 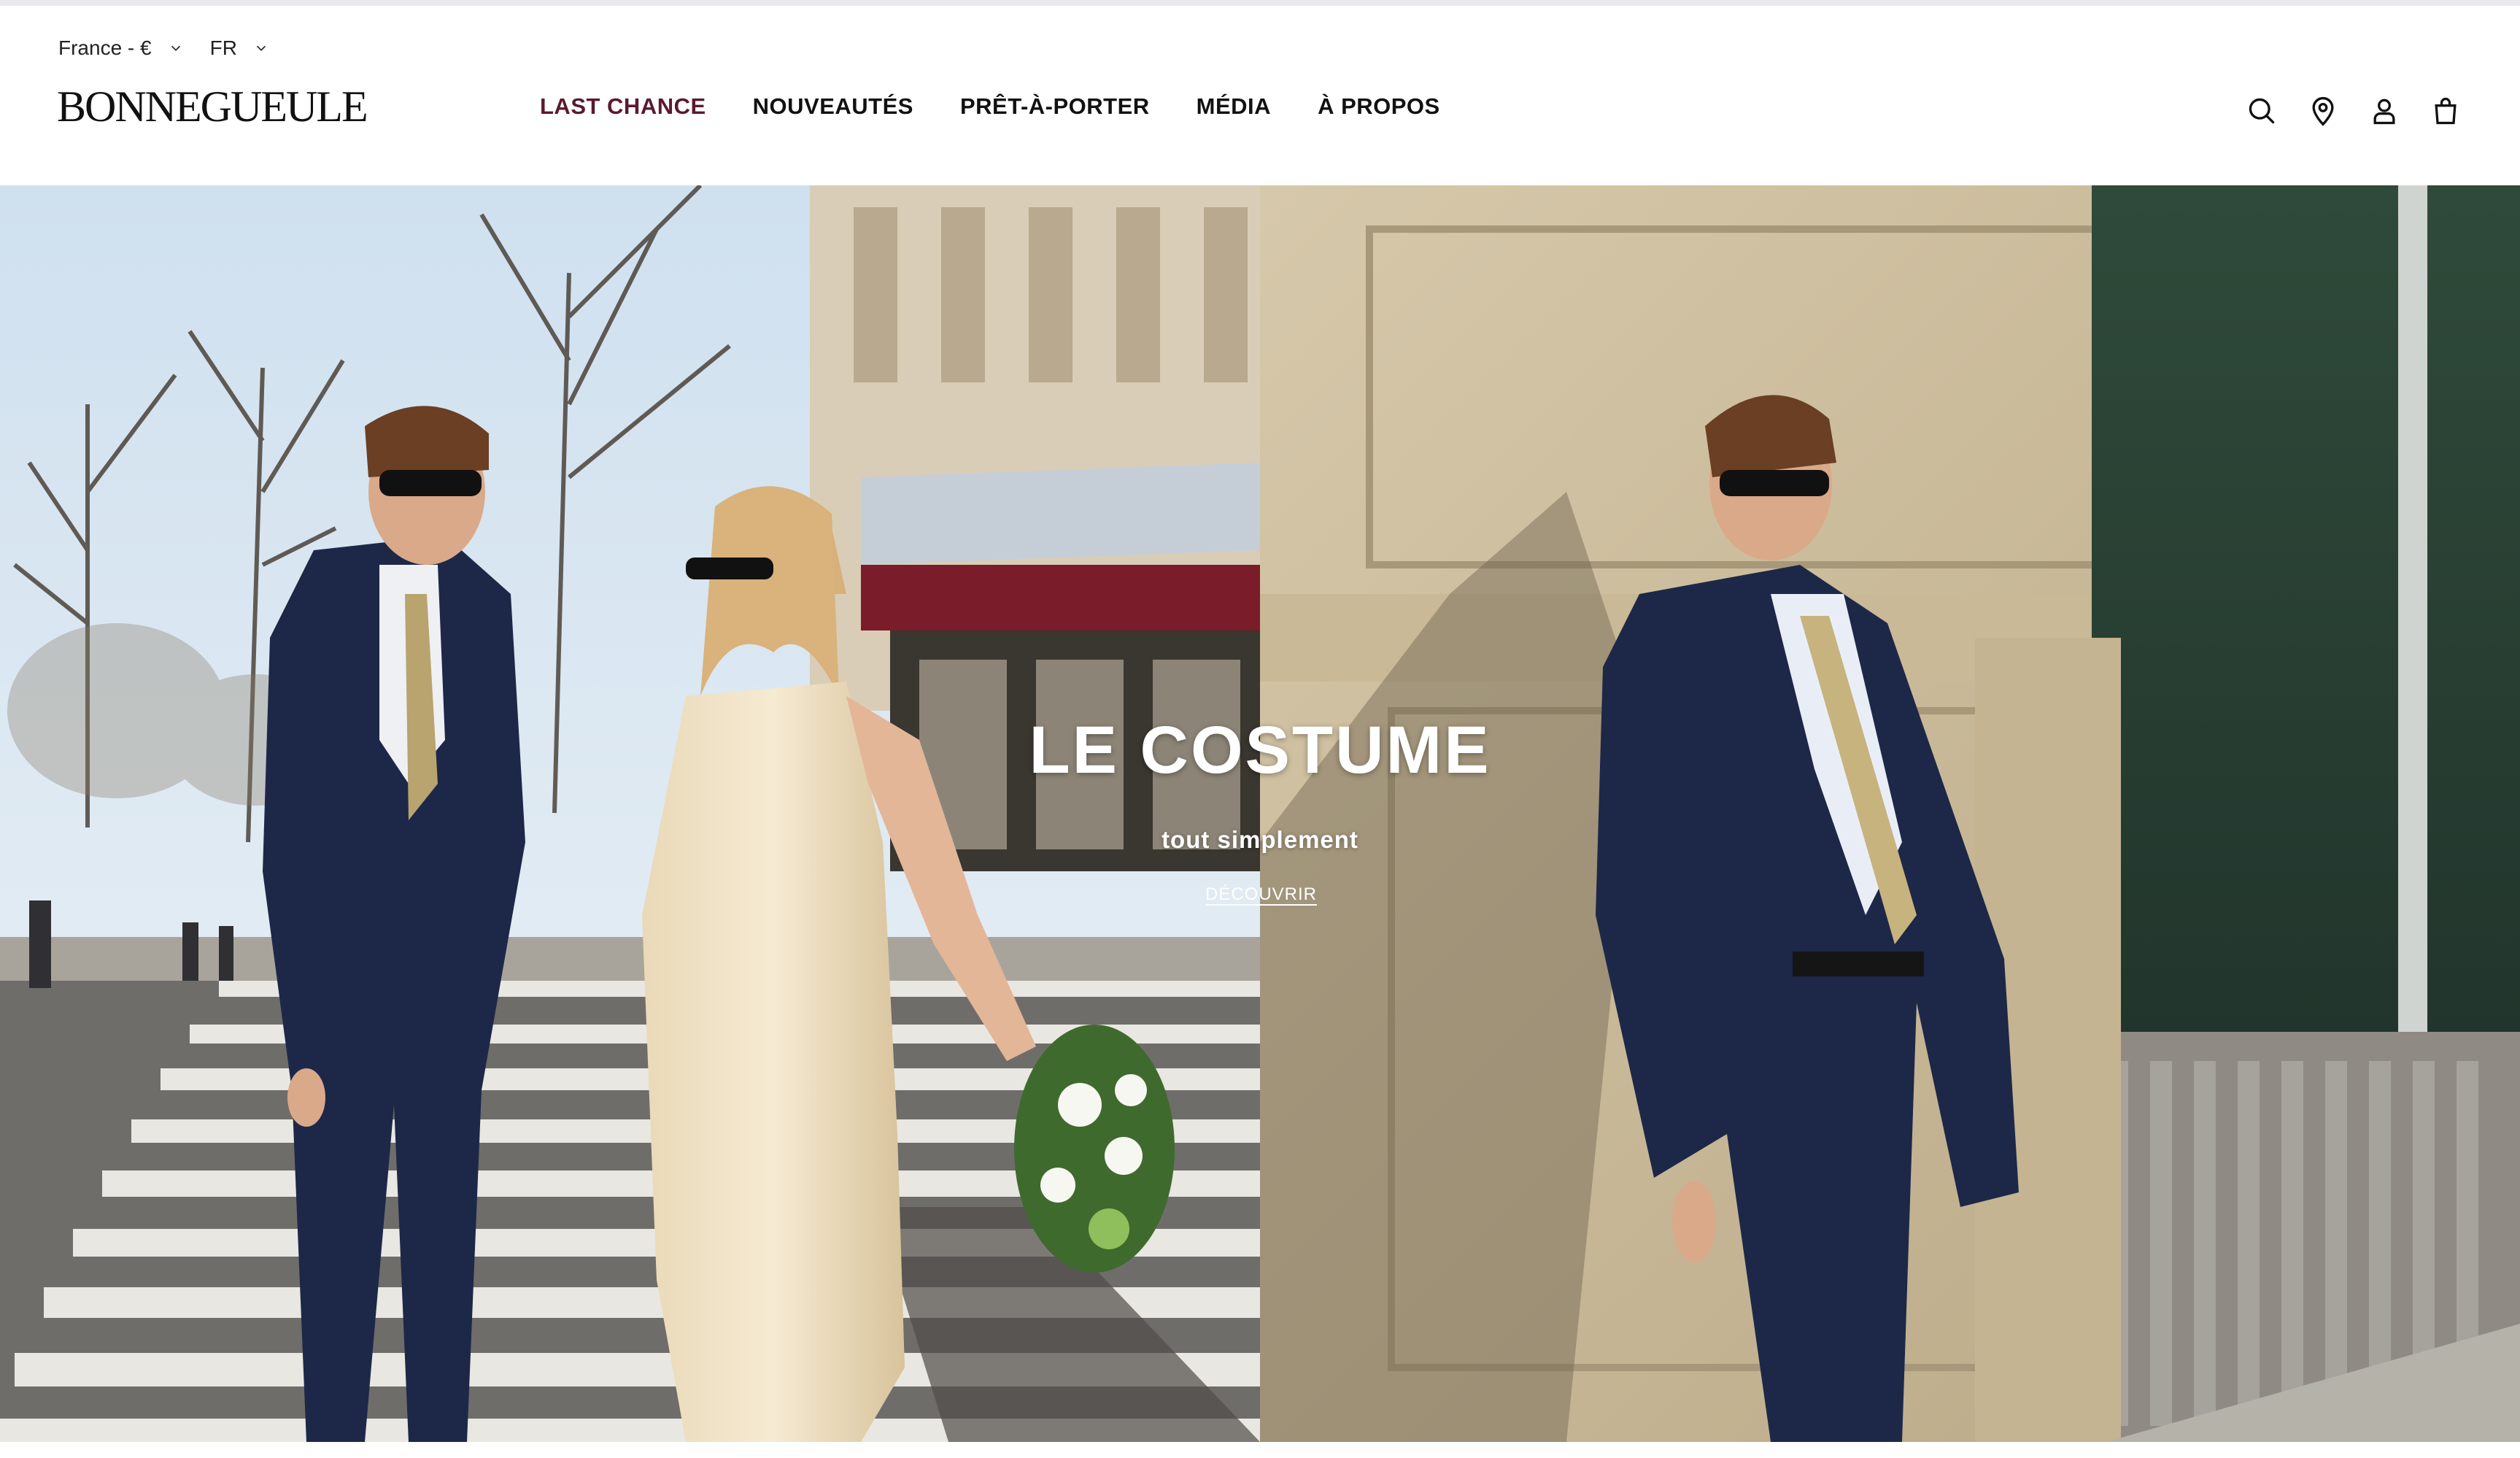 What do you see at coordinates (2446, 111) in the screenshot?
I see `cart-icon` at bounding box center [2446, 111].